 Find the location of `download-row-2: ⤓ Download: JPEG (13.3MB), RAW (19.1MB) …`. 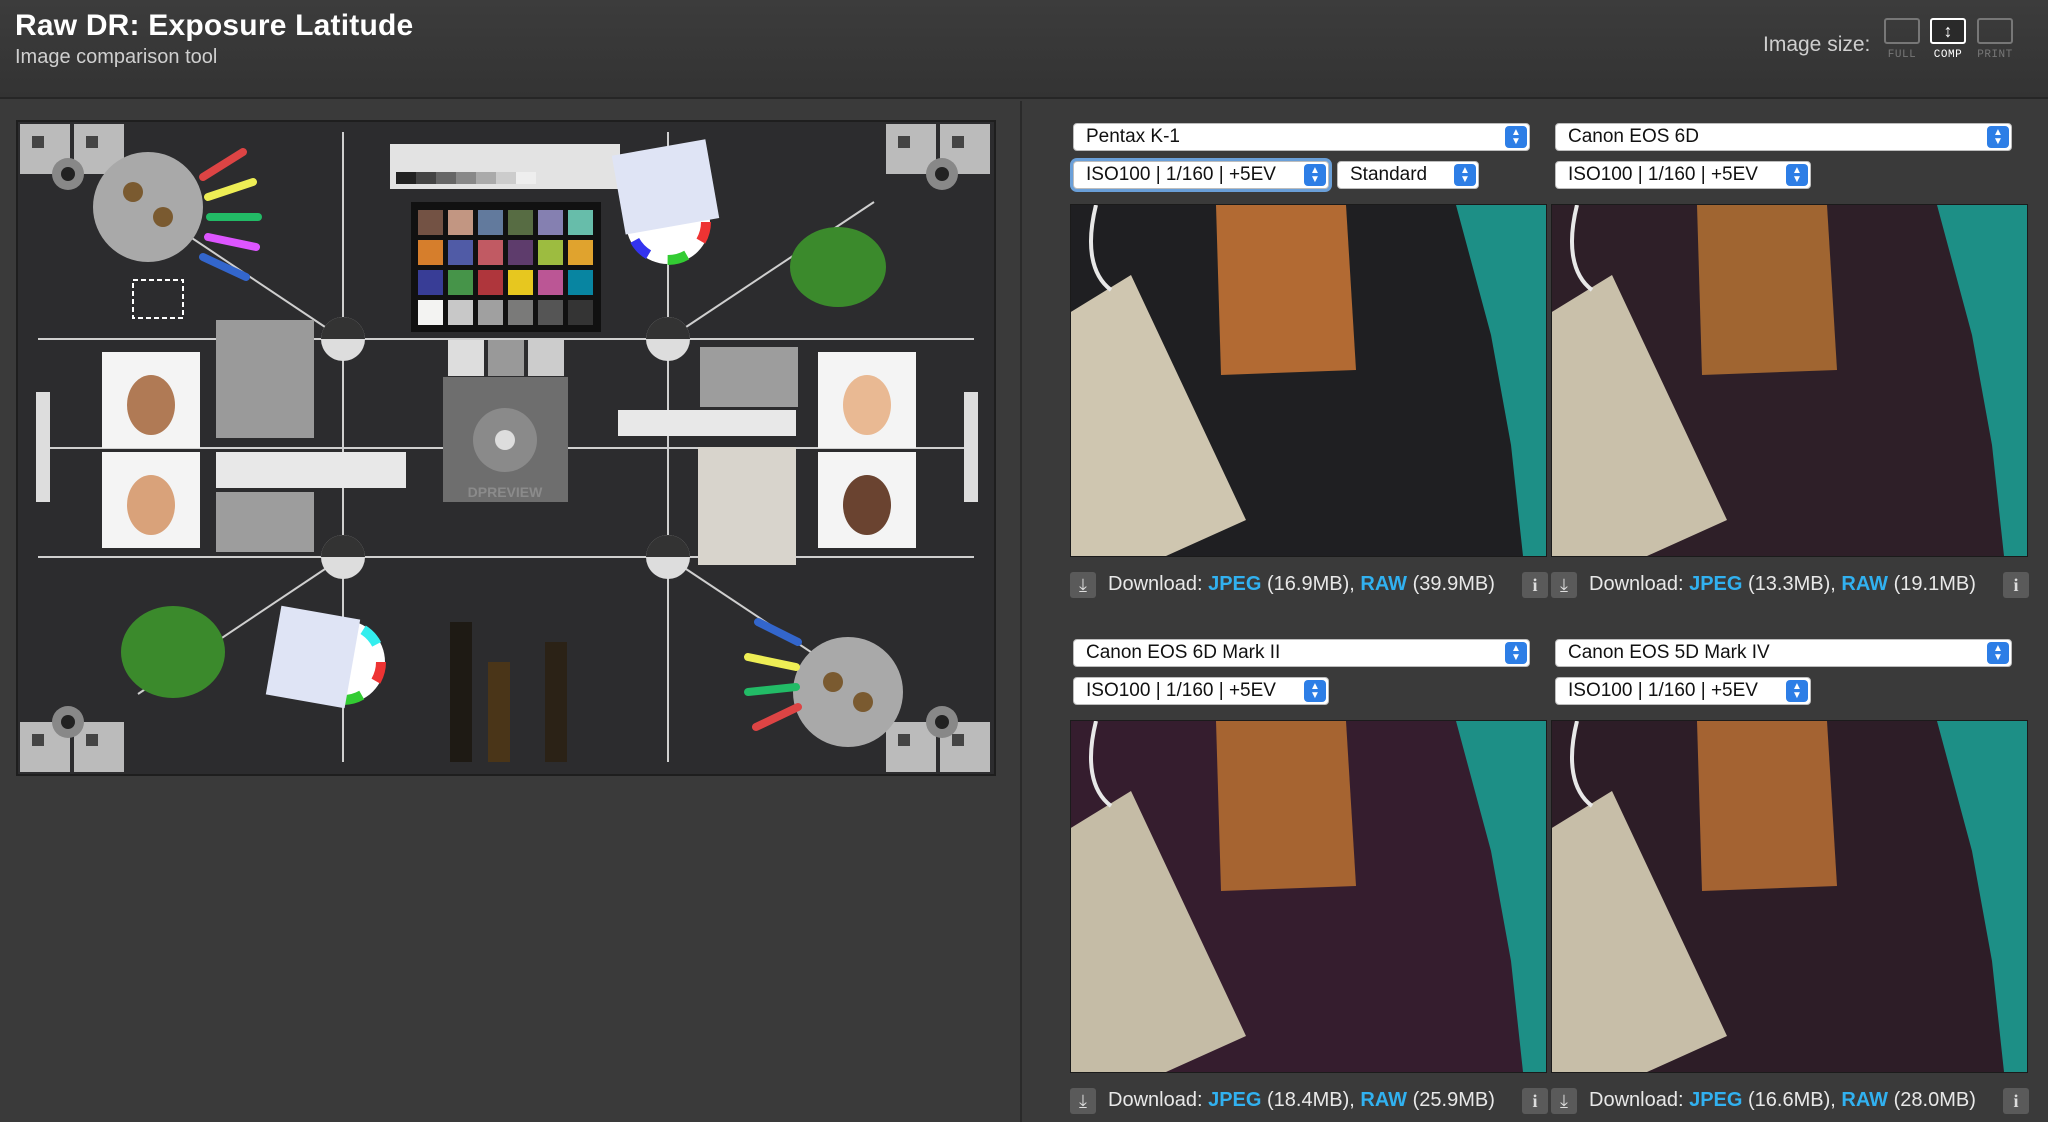

download-row-2: ⤓ Download: JPEG (13.3MB), RAW (19.1MB) … is located at coordinates (1793, 585).